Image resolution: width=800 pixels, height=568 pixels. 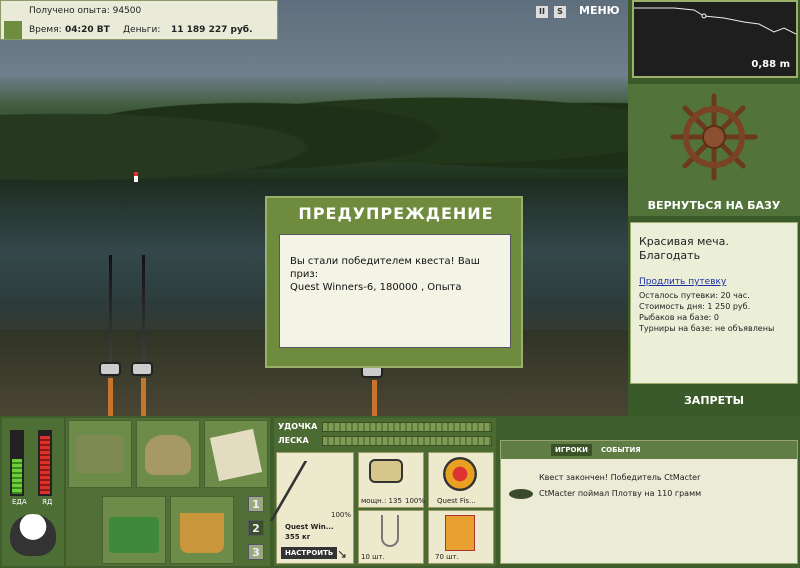 What do you see at coordinates (679, 317) in the screenshot?
I see `anglers-on-base: Рыбаков на базе: 0` at bounding box center [679, 317].